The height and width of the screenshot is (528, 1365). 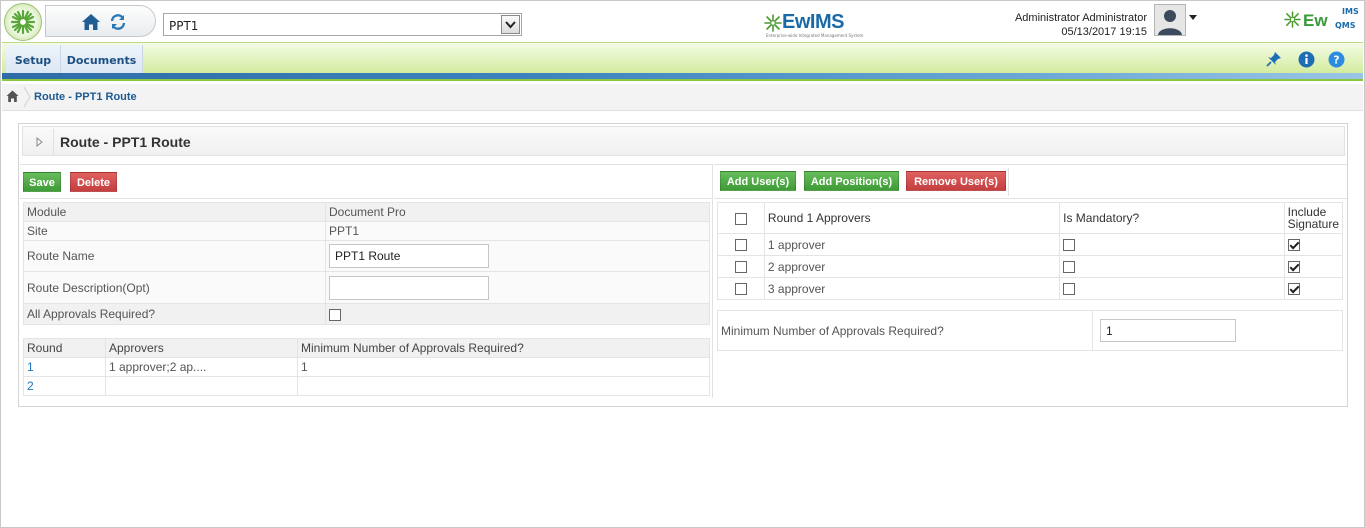 What do you see at coordinates (682, 80) in the screenshot?
I see `header-stripe-accent` at bounding box center [682, 80].